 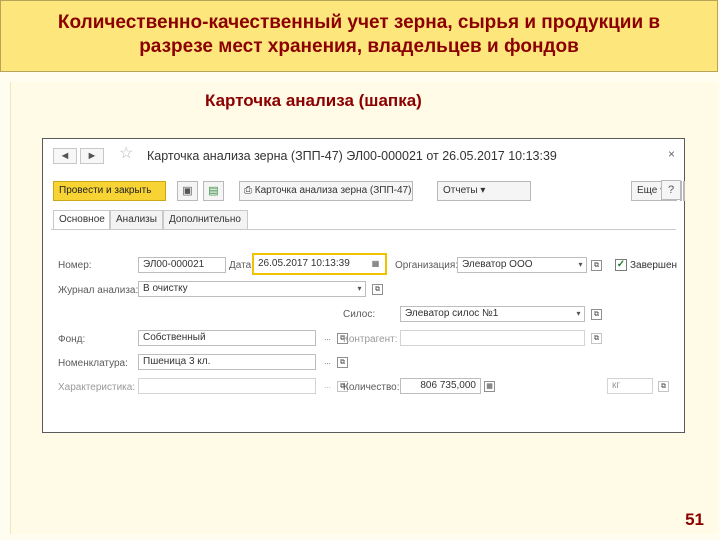 What do you see at coordinates (492, 338) in the screenshot?
I see `counterparty-field` at bounding box center [492, 338].